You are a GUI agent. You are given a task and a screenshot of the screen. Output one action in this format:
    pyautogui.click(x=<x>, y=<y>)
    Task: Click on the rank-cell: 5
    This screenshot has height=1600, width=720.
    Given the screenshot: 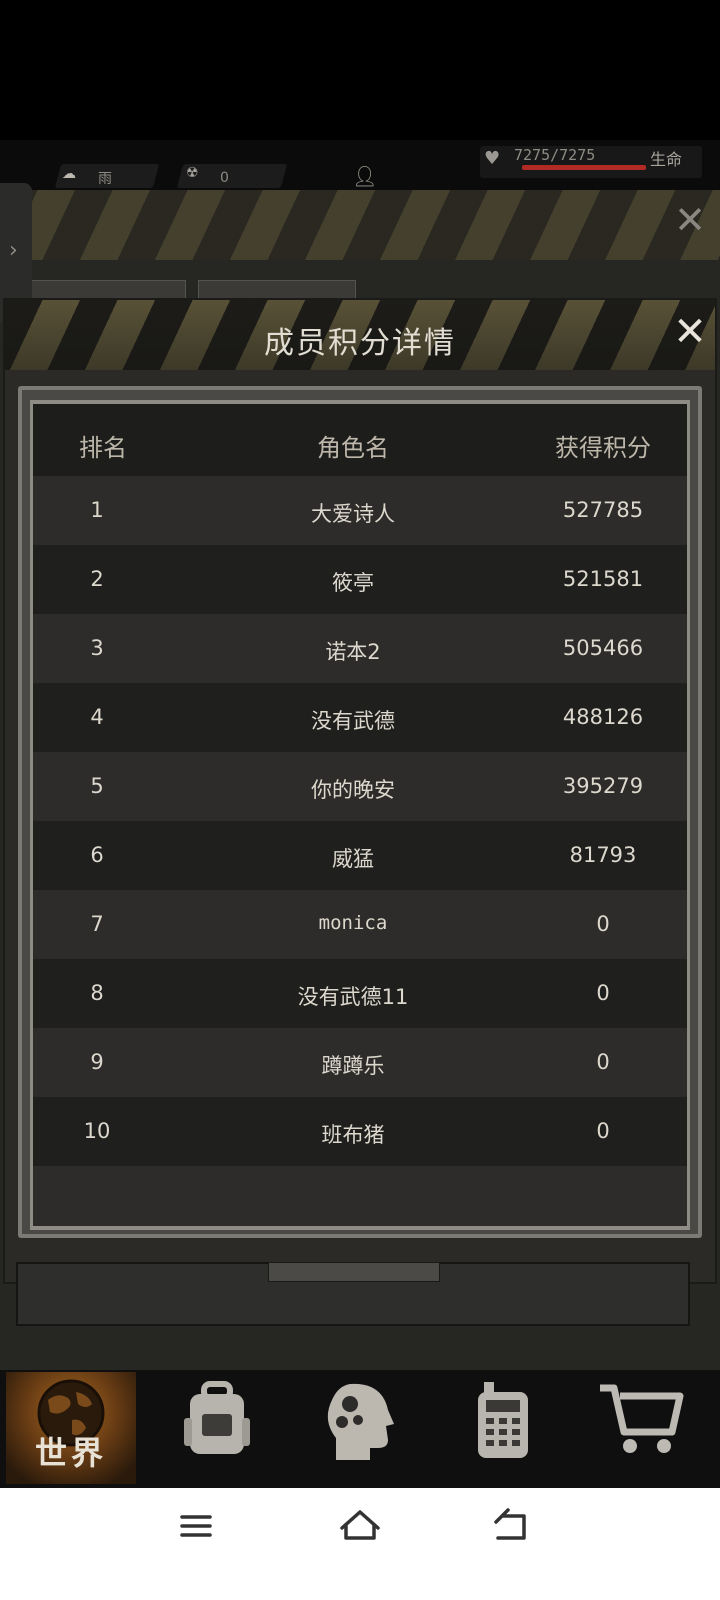 What is the action you would take?
    pyautogui.click(x=97, y=786)
    